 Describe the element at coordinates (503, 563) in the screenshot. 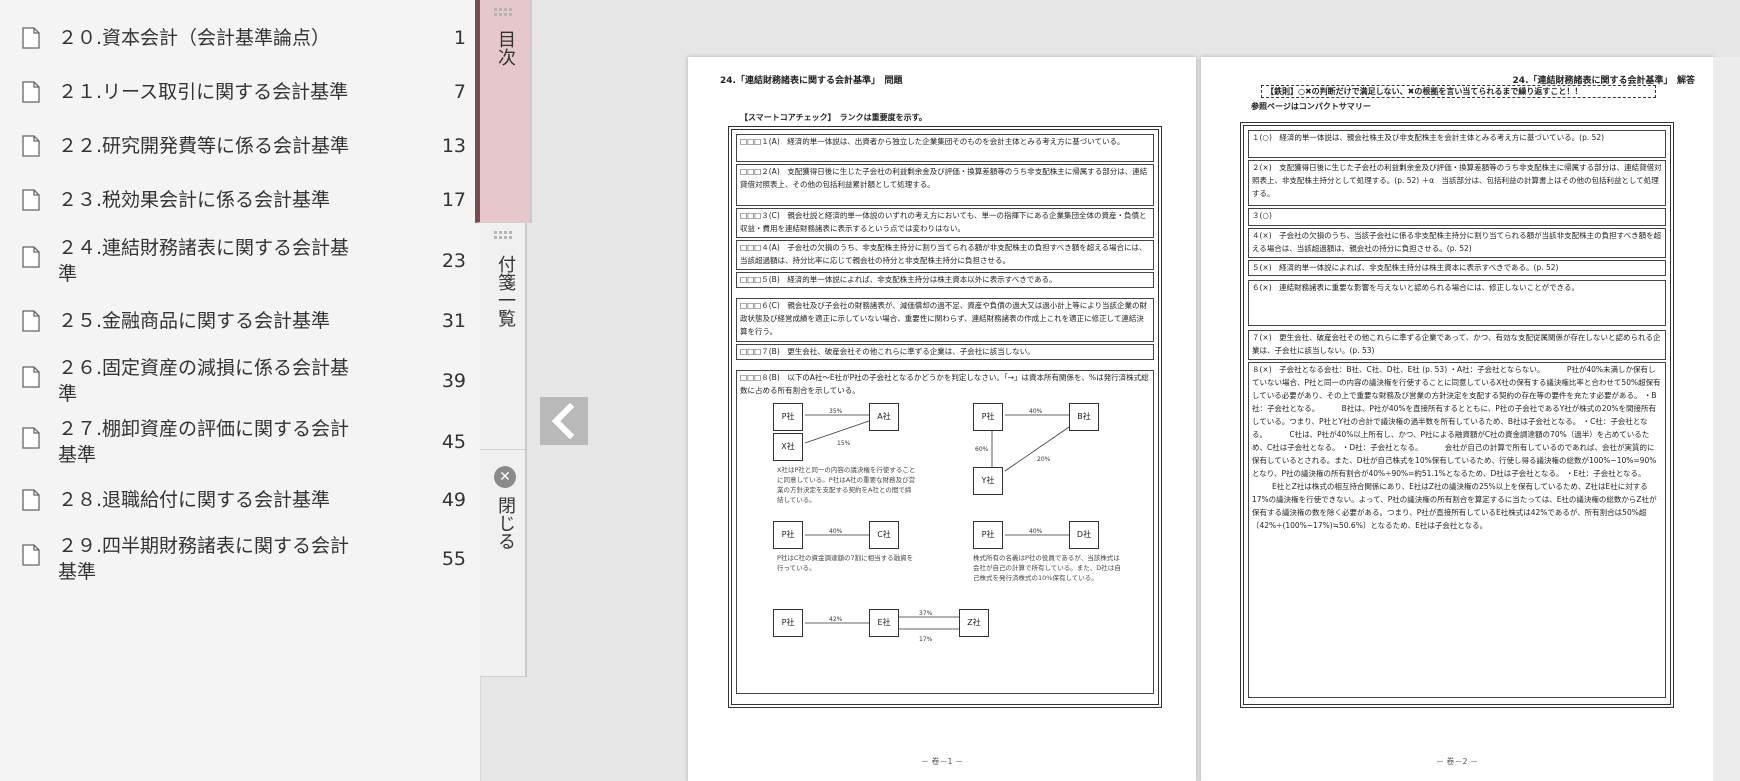

I see `tab-close: ✕ 閉じる` at that location.